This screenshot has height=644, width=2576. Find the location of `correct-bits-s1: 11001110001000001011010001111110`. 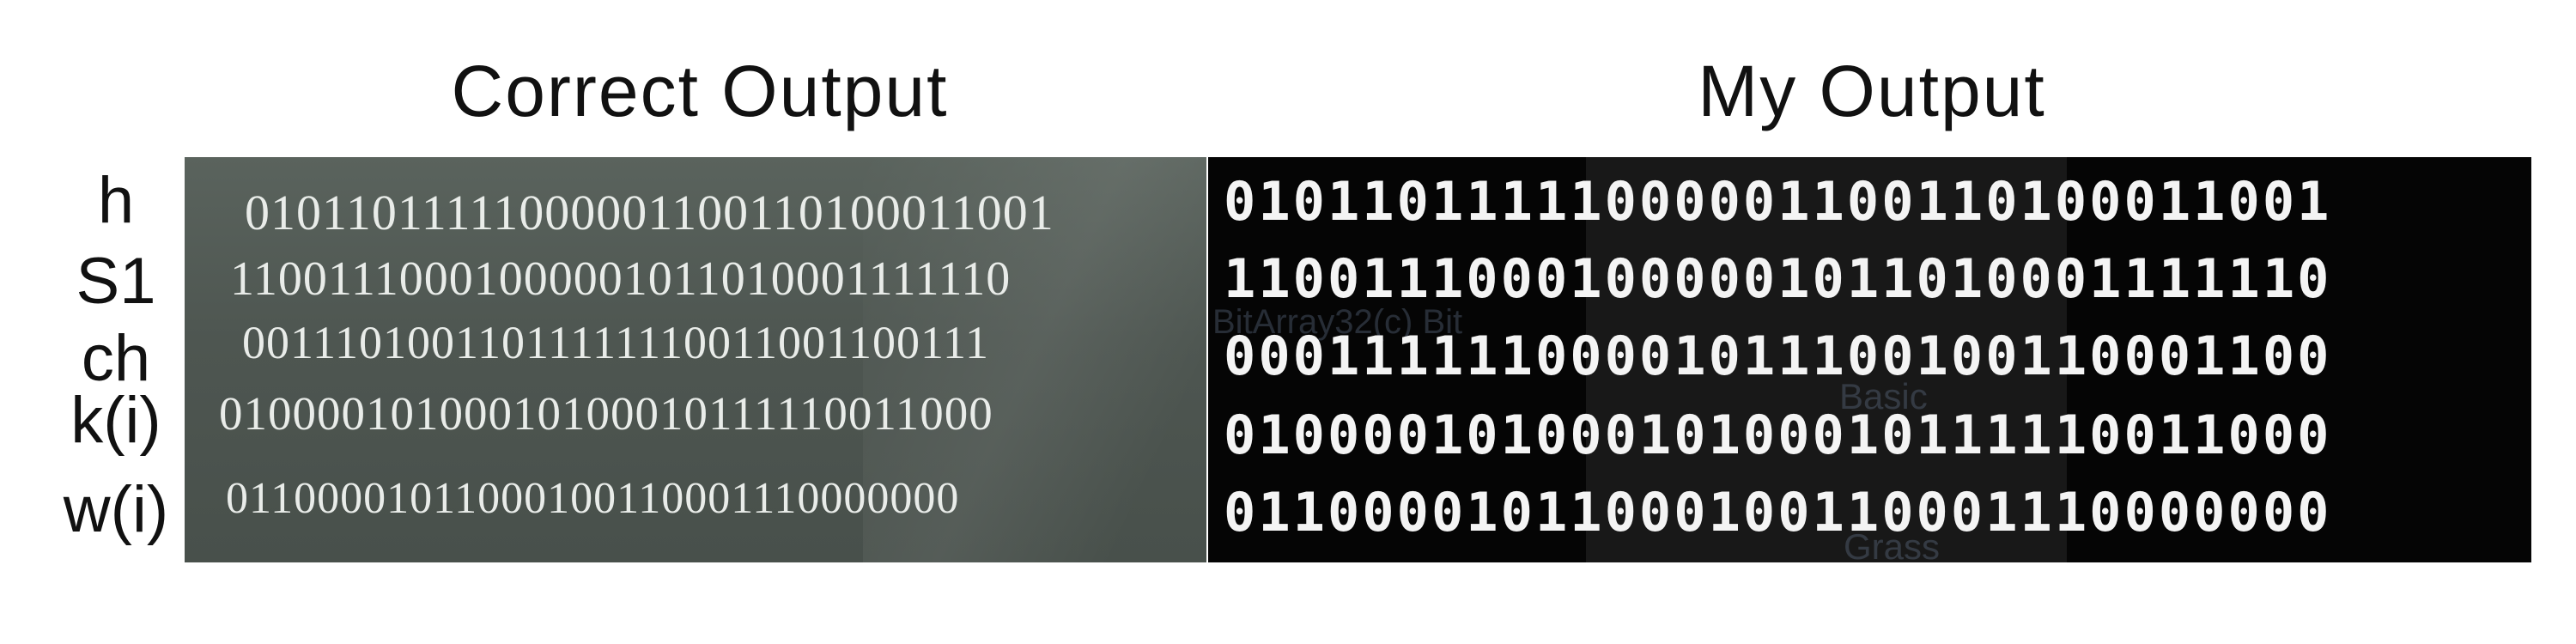

correct-bits-s1: 11001110001000001011010001111110 is located at coordinates (621, 279).